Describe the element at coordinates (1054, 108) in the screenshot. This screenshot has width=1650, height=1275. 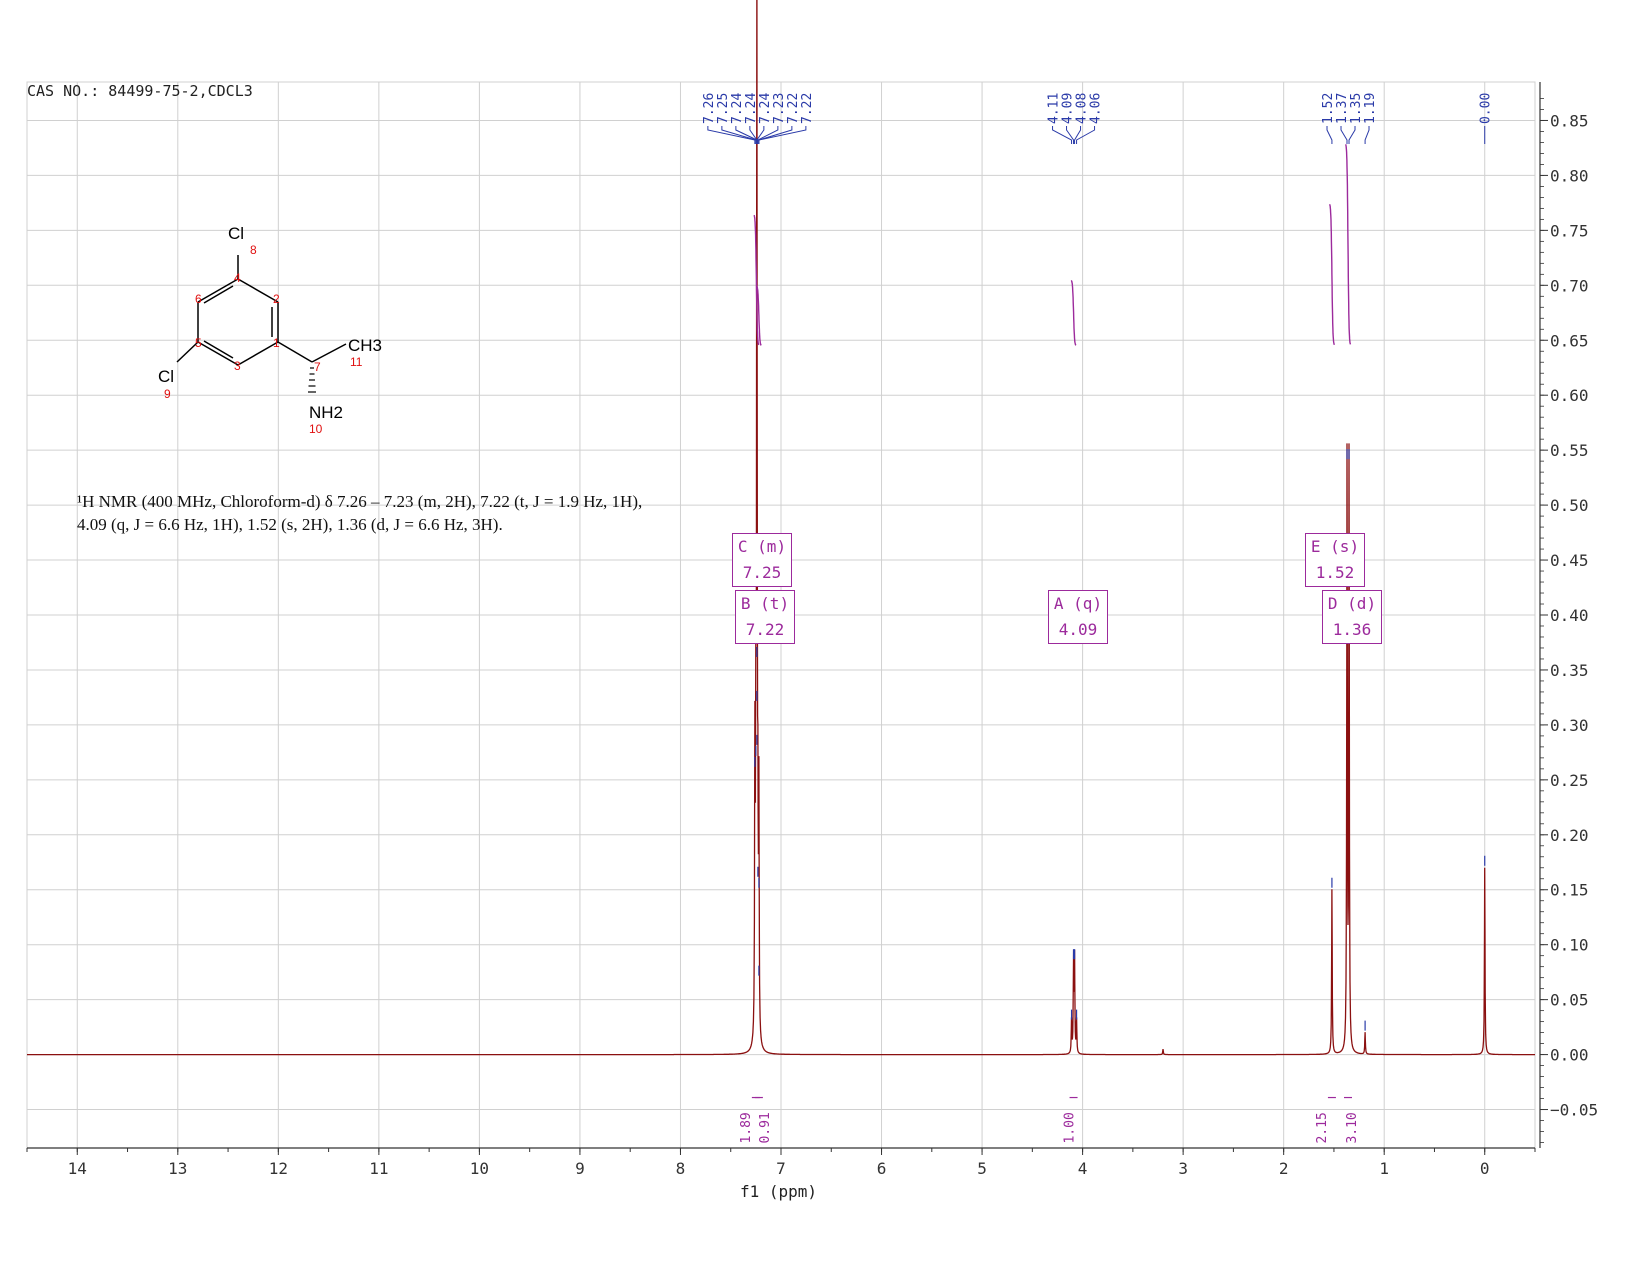
I see `peak-label: 4.11` at that location.